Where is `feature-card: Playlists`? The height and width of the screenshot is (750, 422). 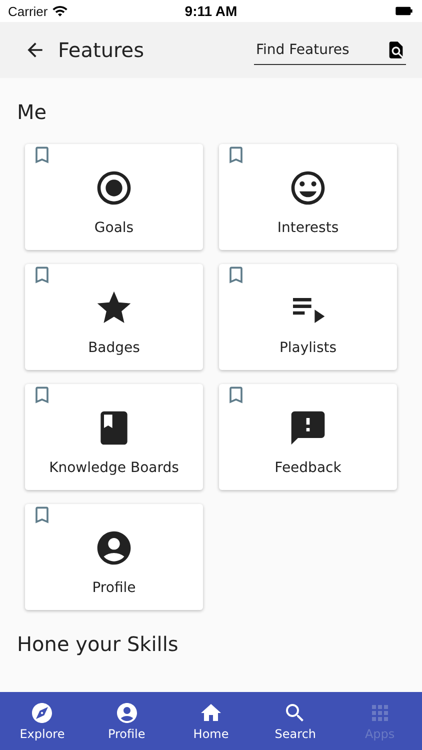
feature-card: Playlists is located at coordinates (308, 317).